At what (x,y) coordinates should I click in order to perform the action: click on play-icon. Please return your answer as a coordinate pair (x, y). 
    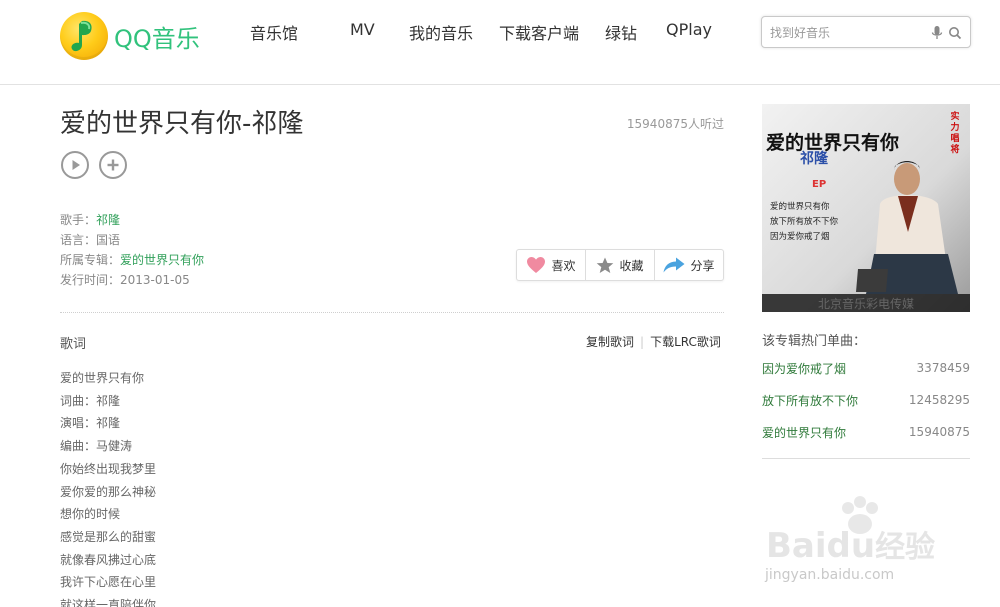
    Looking at the image, I should click on (76, 165).